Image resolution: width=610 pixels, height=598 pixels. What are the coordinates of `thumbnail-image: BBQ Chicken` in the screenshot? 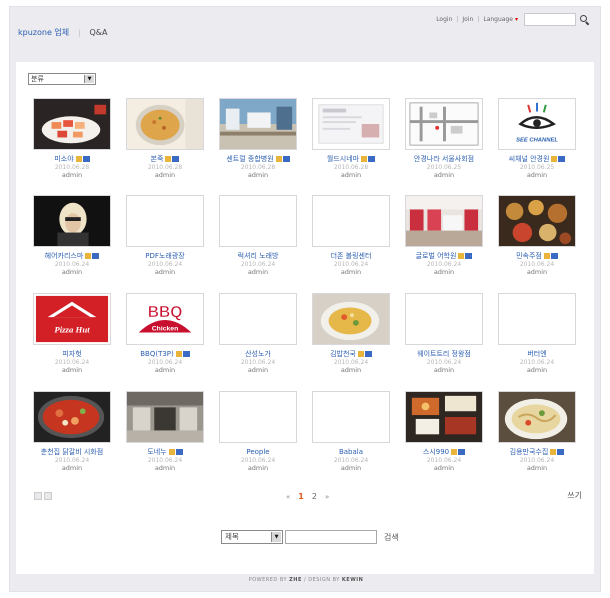 It's located at (165, 319).